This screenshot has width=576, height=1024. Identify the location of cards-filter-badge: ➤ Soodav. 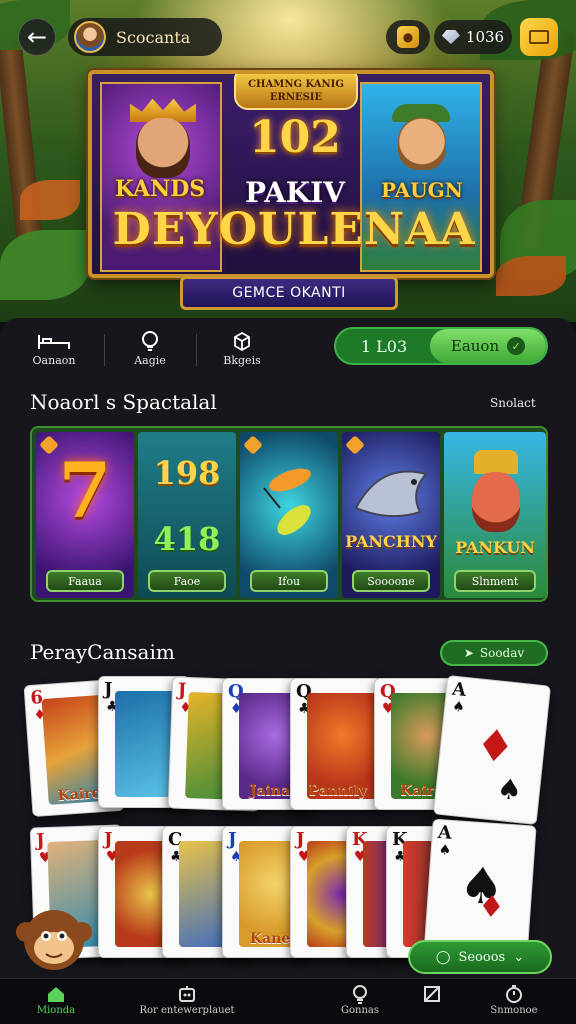
(494, 653).